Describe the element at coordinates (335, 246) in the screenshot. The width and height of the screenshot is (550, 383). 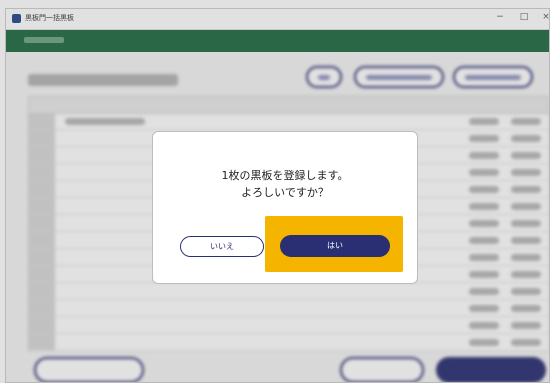
I see `yes-button: はい` at that location.